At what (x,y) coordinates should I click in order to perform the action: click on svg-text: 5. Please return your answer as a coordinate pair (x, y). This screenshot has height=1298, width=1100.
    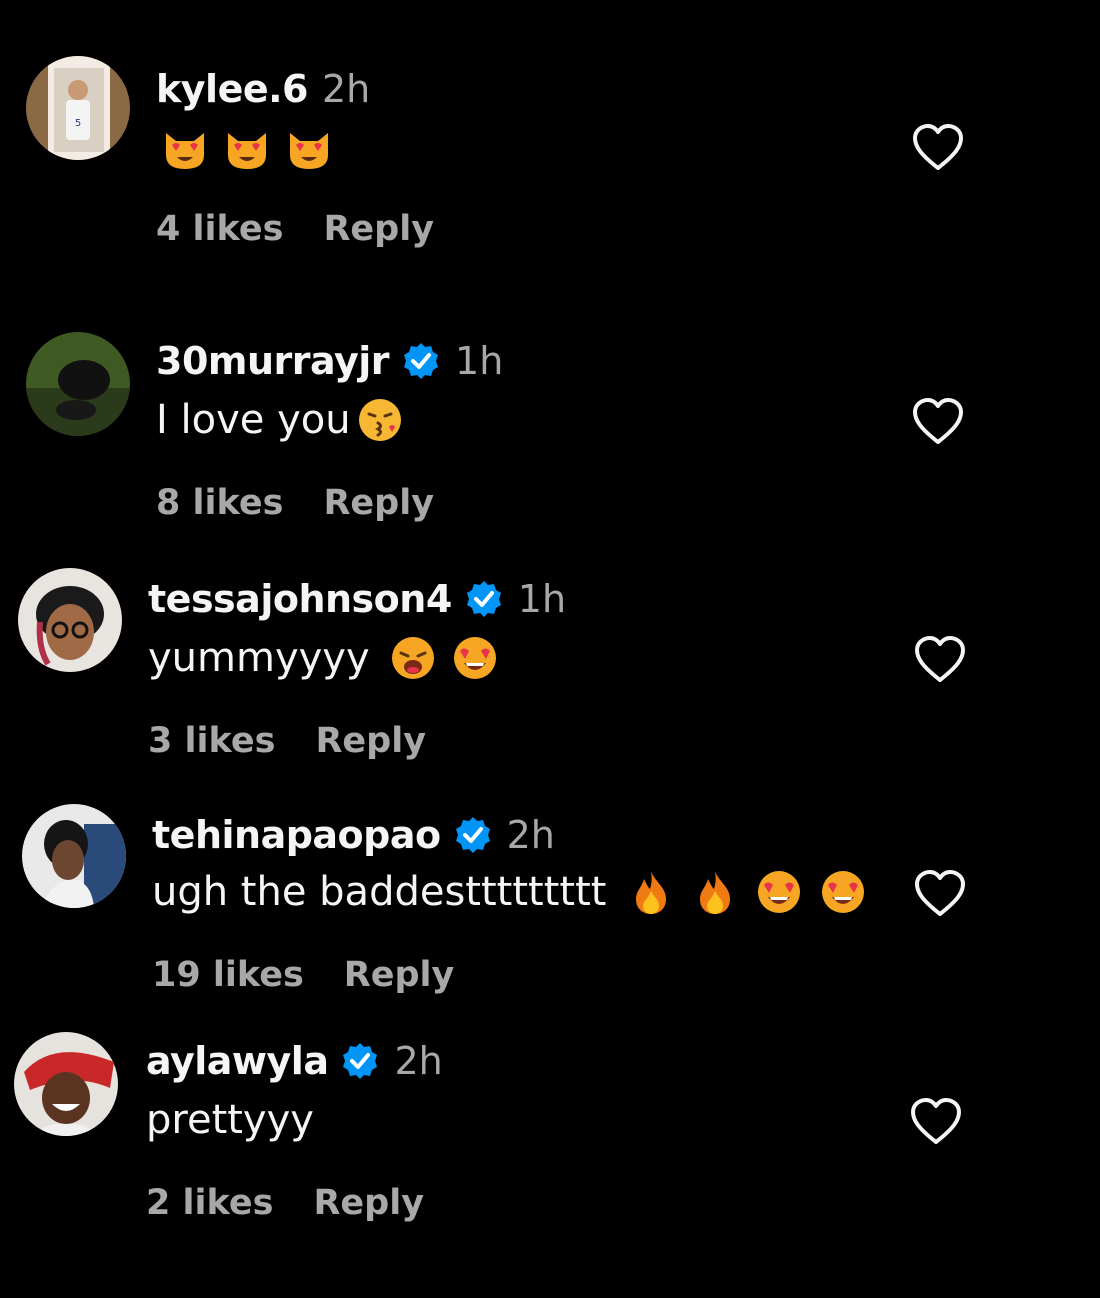
    Looking at the image, I should click on (78, 123).